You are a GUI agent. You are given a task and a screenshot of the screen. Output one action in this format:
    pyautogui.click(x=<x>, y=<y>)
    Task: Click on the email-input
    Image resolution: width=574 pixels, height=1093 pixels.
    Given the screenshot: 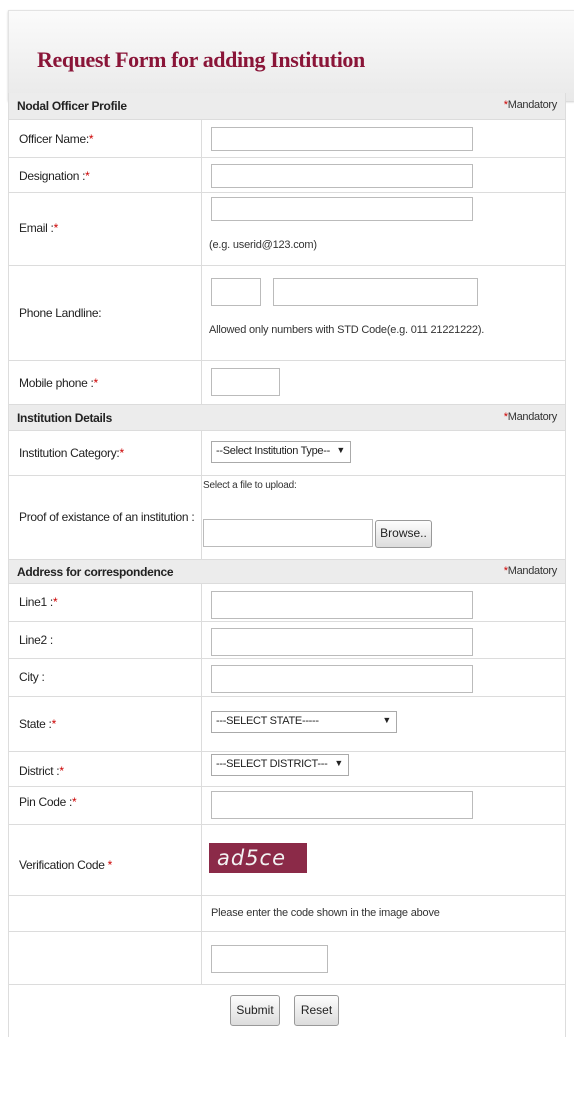 What is the action you would take?
    pyautogui.click(x=342, y=209)
    